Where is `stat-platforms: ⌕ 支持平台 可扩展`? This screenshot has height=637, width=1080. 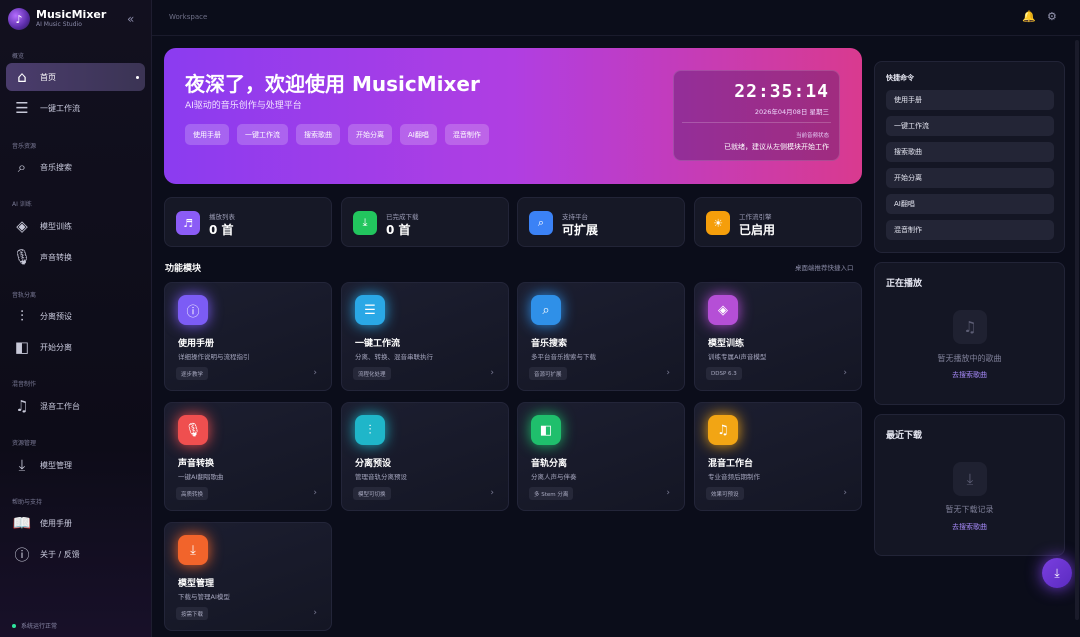 stat-platforms: ⌕ 支持平台 可扩展 is located at coordinates (601, 222).